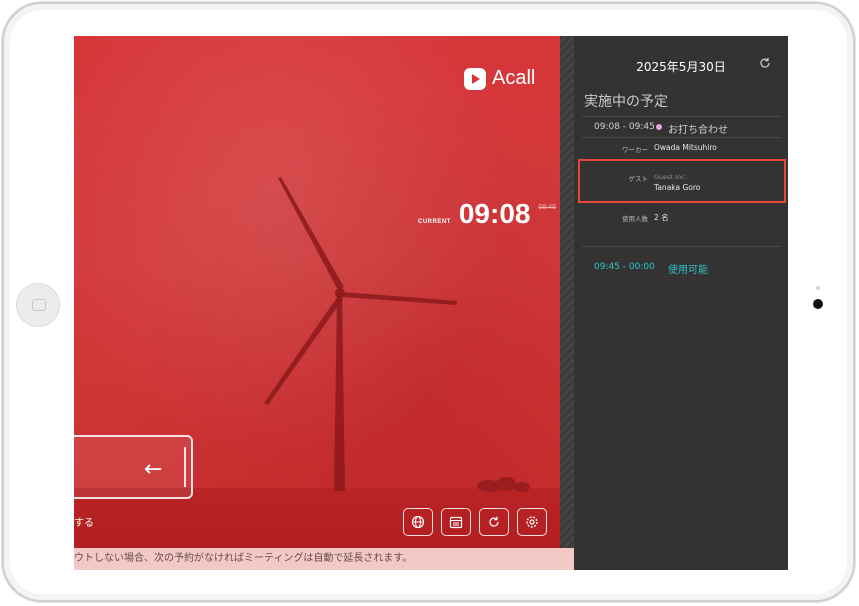 Image resolution: width=859 pixels, height=606 pixels. What do you see at coordinates (494, 213) in the screenshot?
I see `clock-time: 09:08` at bounding box center [494, 213].